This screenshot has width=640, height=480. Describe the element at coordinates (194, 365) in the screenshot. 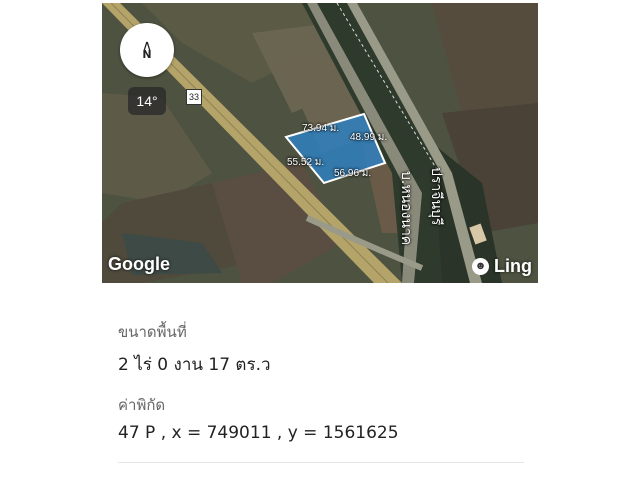

I see `area-value: 2 ไร่ 0 งาน 17 ตร.ว` at that location.